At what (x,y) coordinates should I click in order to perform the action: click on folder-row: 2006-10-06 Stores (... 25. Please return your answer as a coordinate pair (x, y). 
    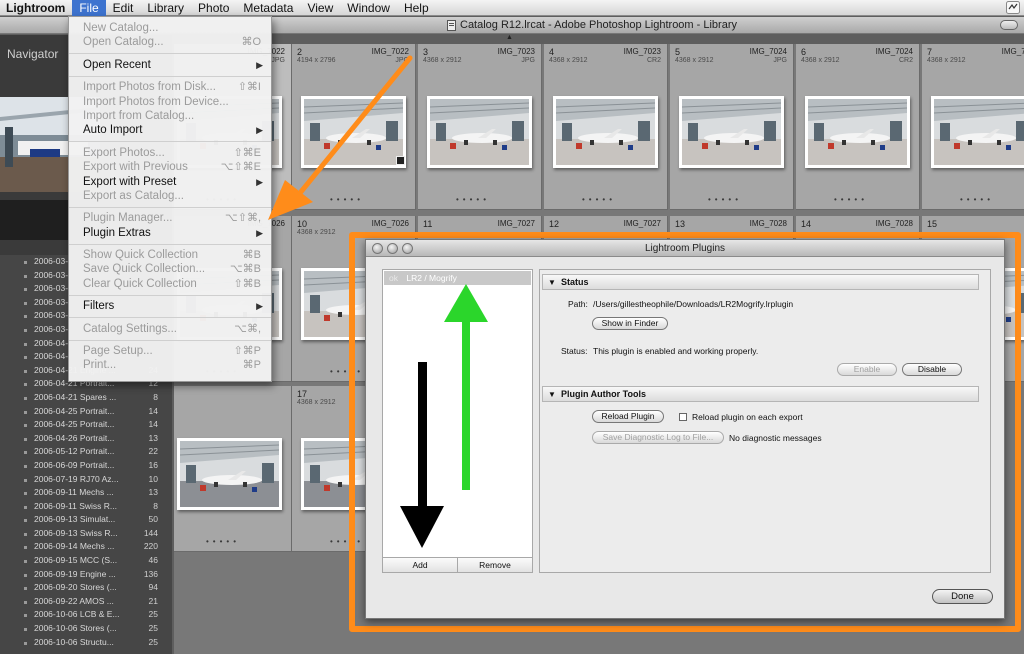
    Looking at the image, I should click on (86, 629).